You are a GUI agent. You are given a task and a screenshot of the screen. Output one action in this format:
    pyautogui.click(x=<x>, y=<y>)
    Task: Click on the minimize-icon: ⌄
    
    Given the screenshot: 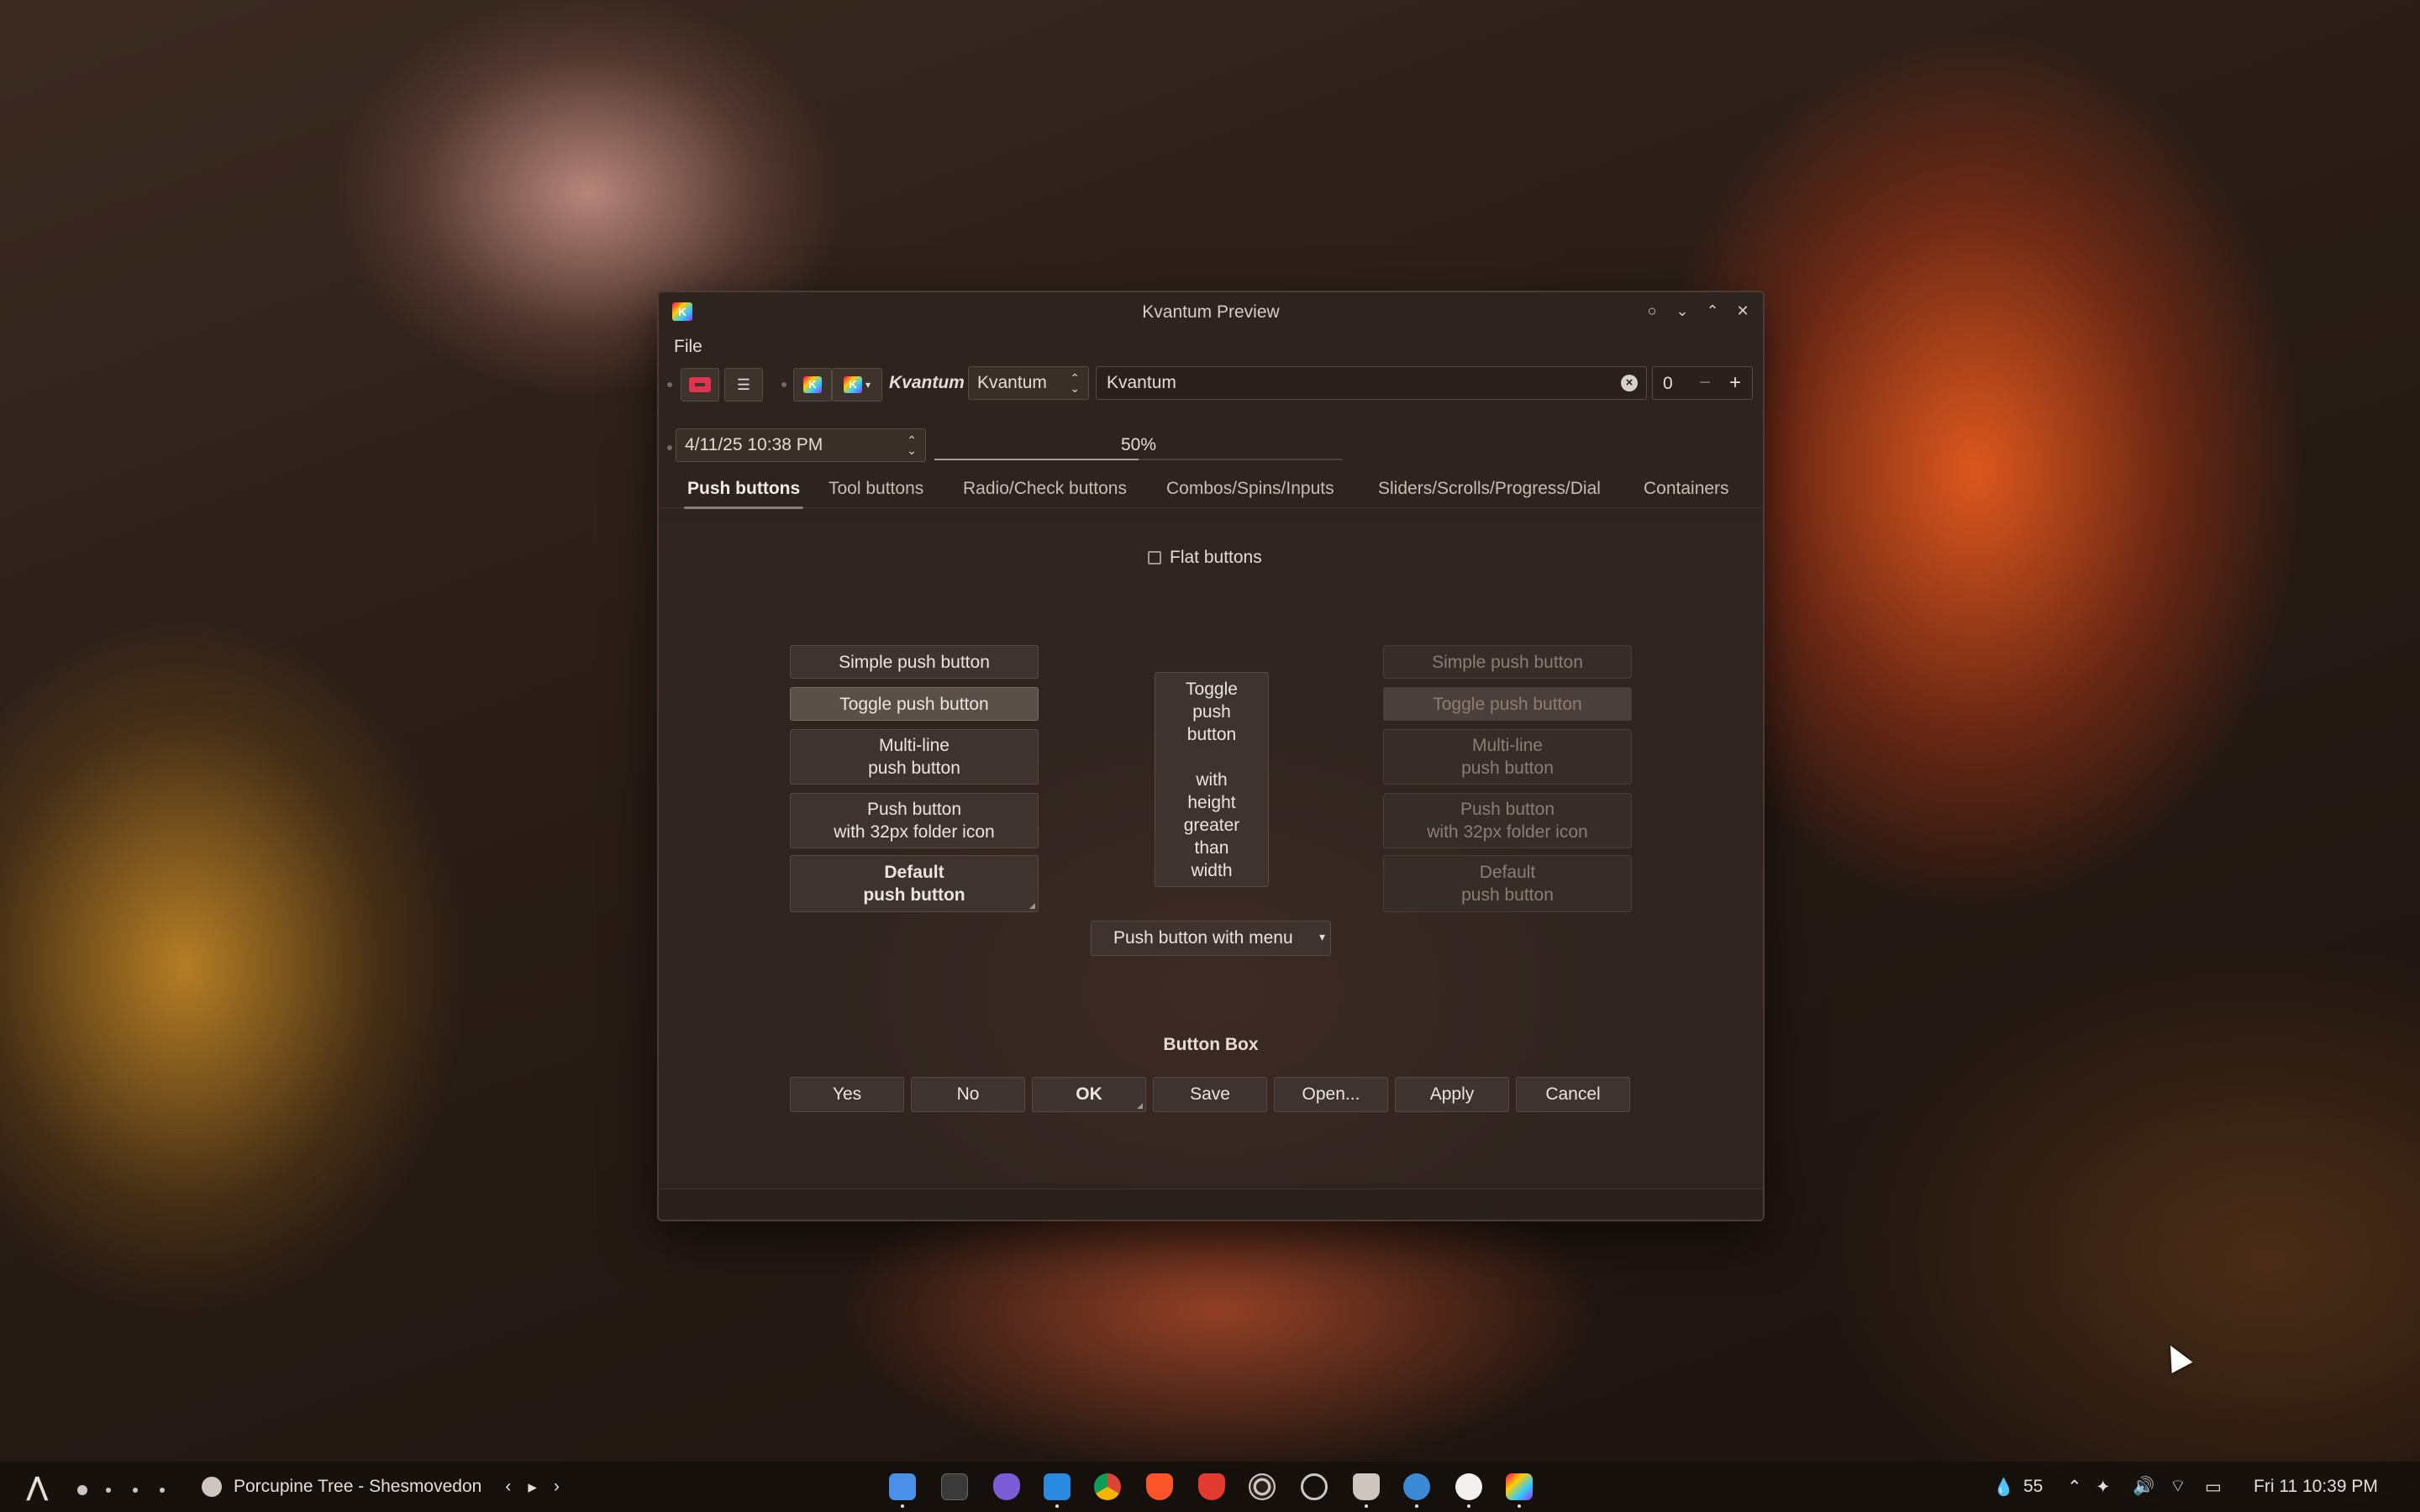 What is the action you would take?
    pyautogui.click(x=1682, y=311)
    